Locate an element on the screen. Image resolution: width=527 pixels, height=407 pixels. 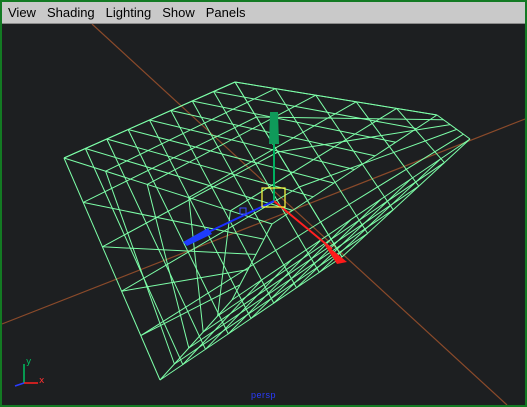
gizmo-y-label: y is located at coordinates (29, 362).